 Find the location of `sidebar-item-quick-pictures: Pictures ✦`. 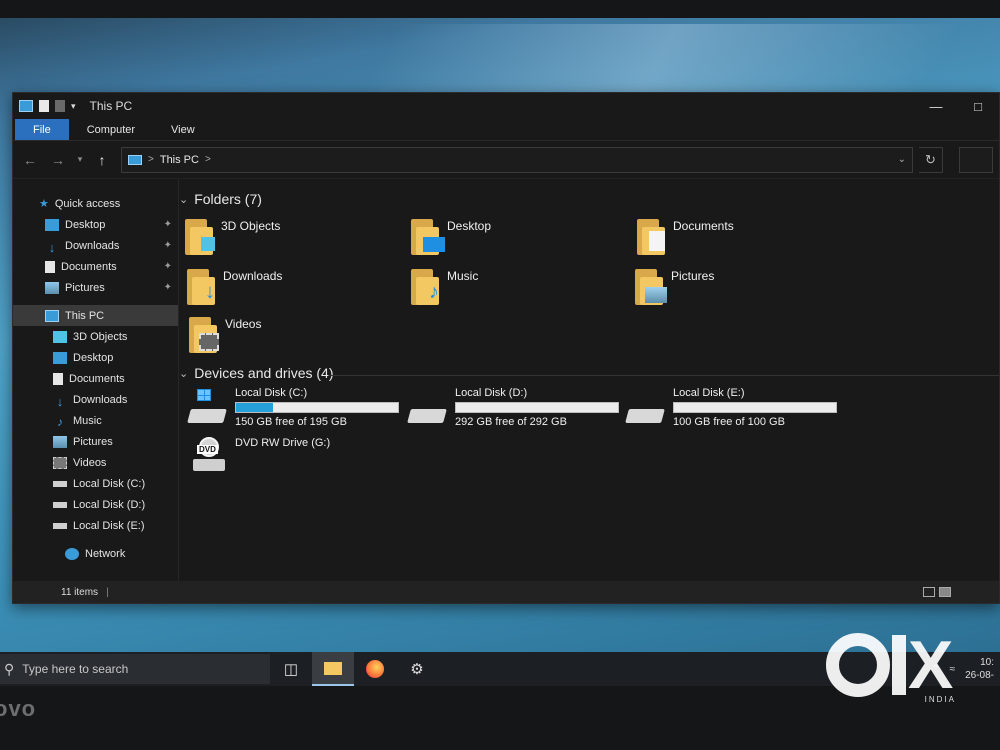

sidebar-item-quick-pictures: Pictures ✦ is located at coordinates (95, 287).